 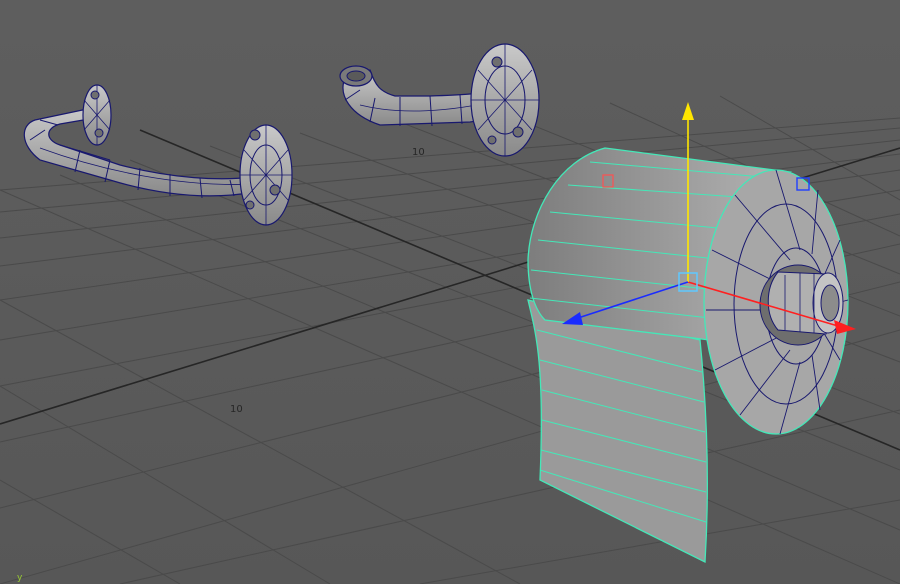 I want to click on view-axis-indicator: y, so click(x=20, y=578).